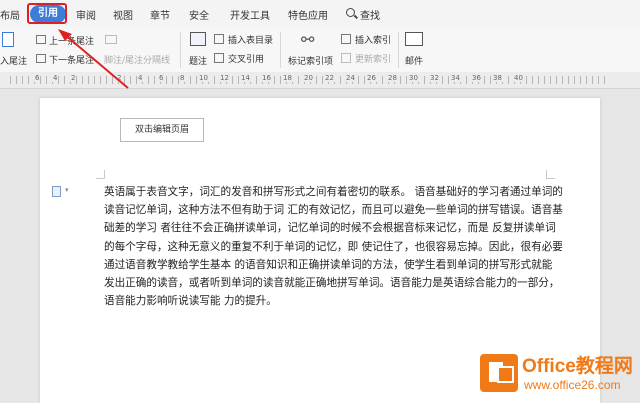  What do you see at coordinates (572, 385) in the screenshot?
I see `watermark-url: www.office26.com` at bounding box center [572, 385].